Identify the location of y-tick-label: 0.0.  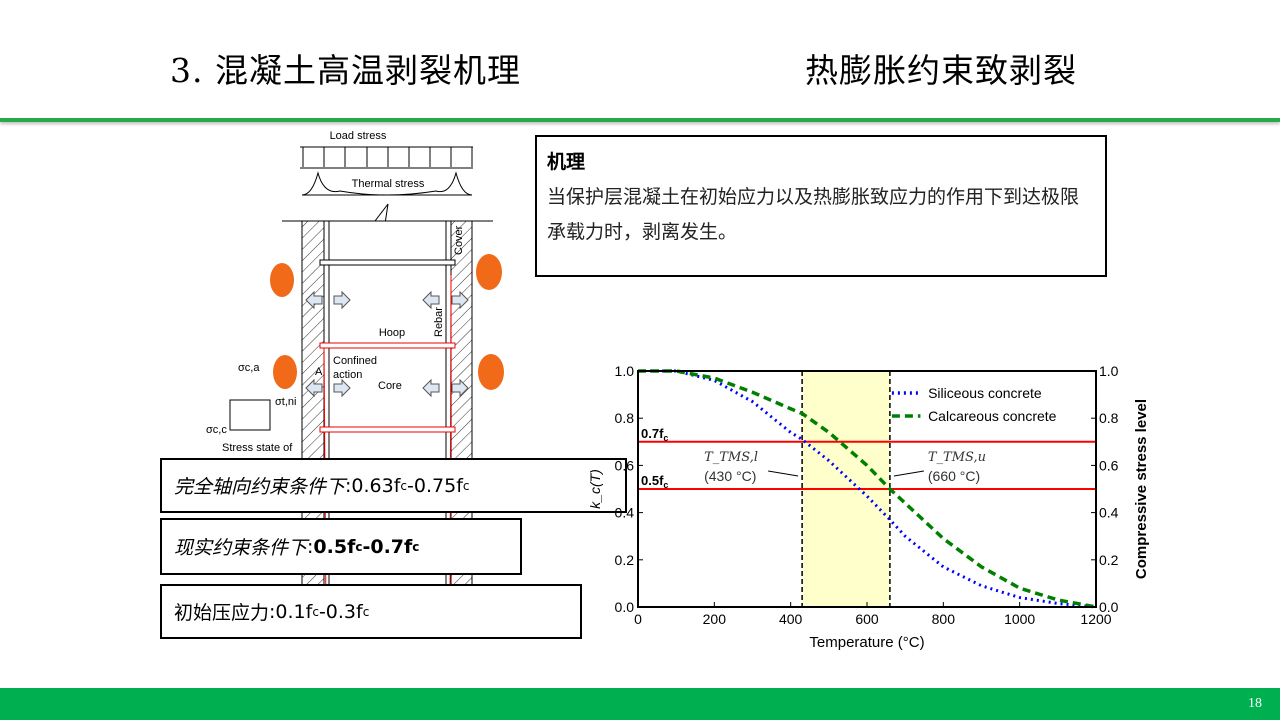
(625, 607).